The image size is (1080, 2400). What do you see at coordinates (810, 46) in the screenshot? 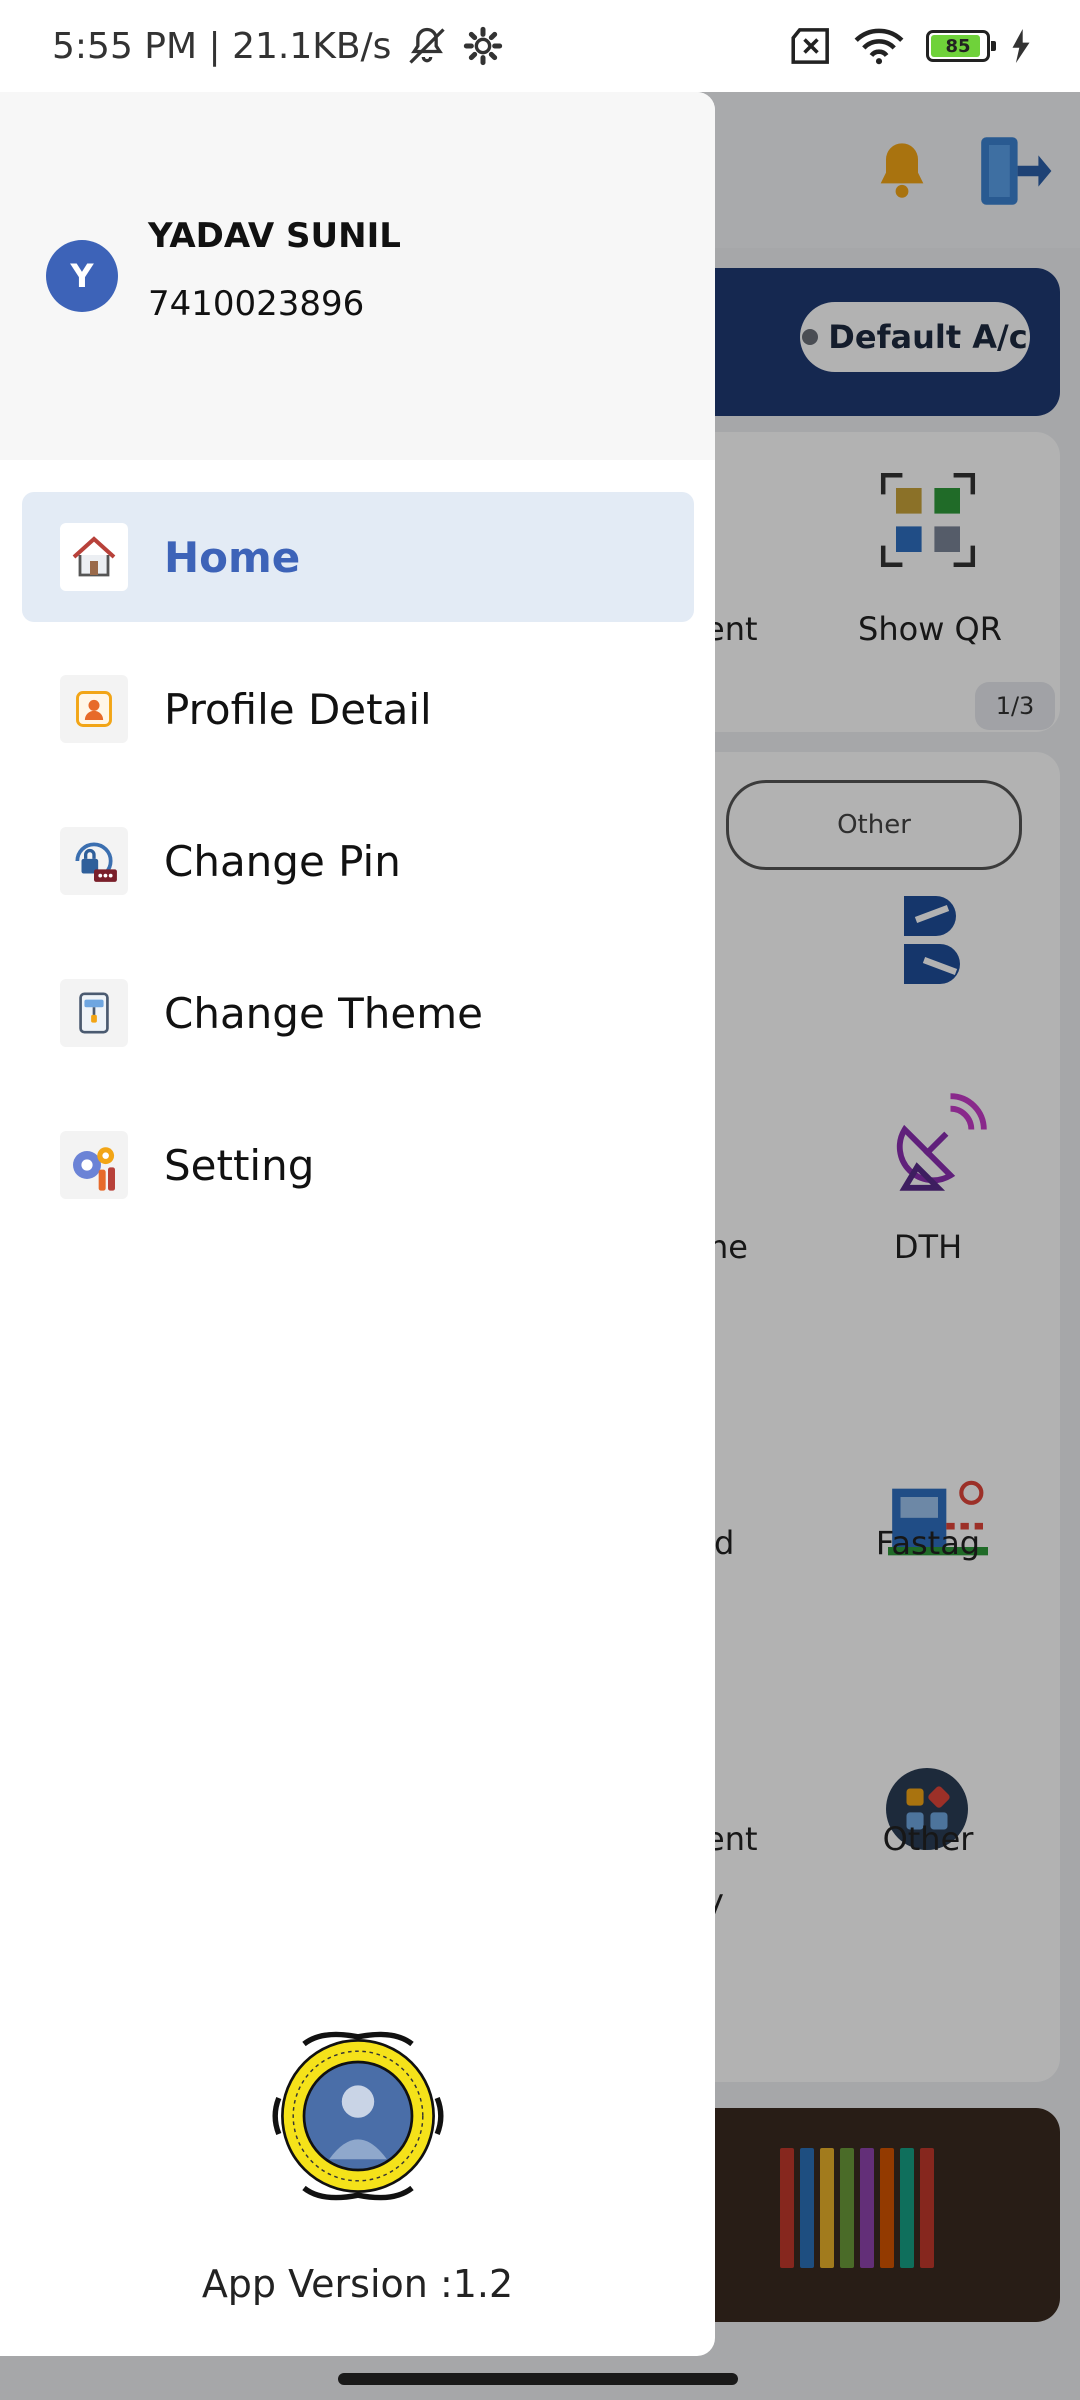
I see `sim-off-icon` at bounding box center [810, 46].